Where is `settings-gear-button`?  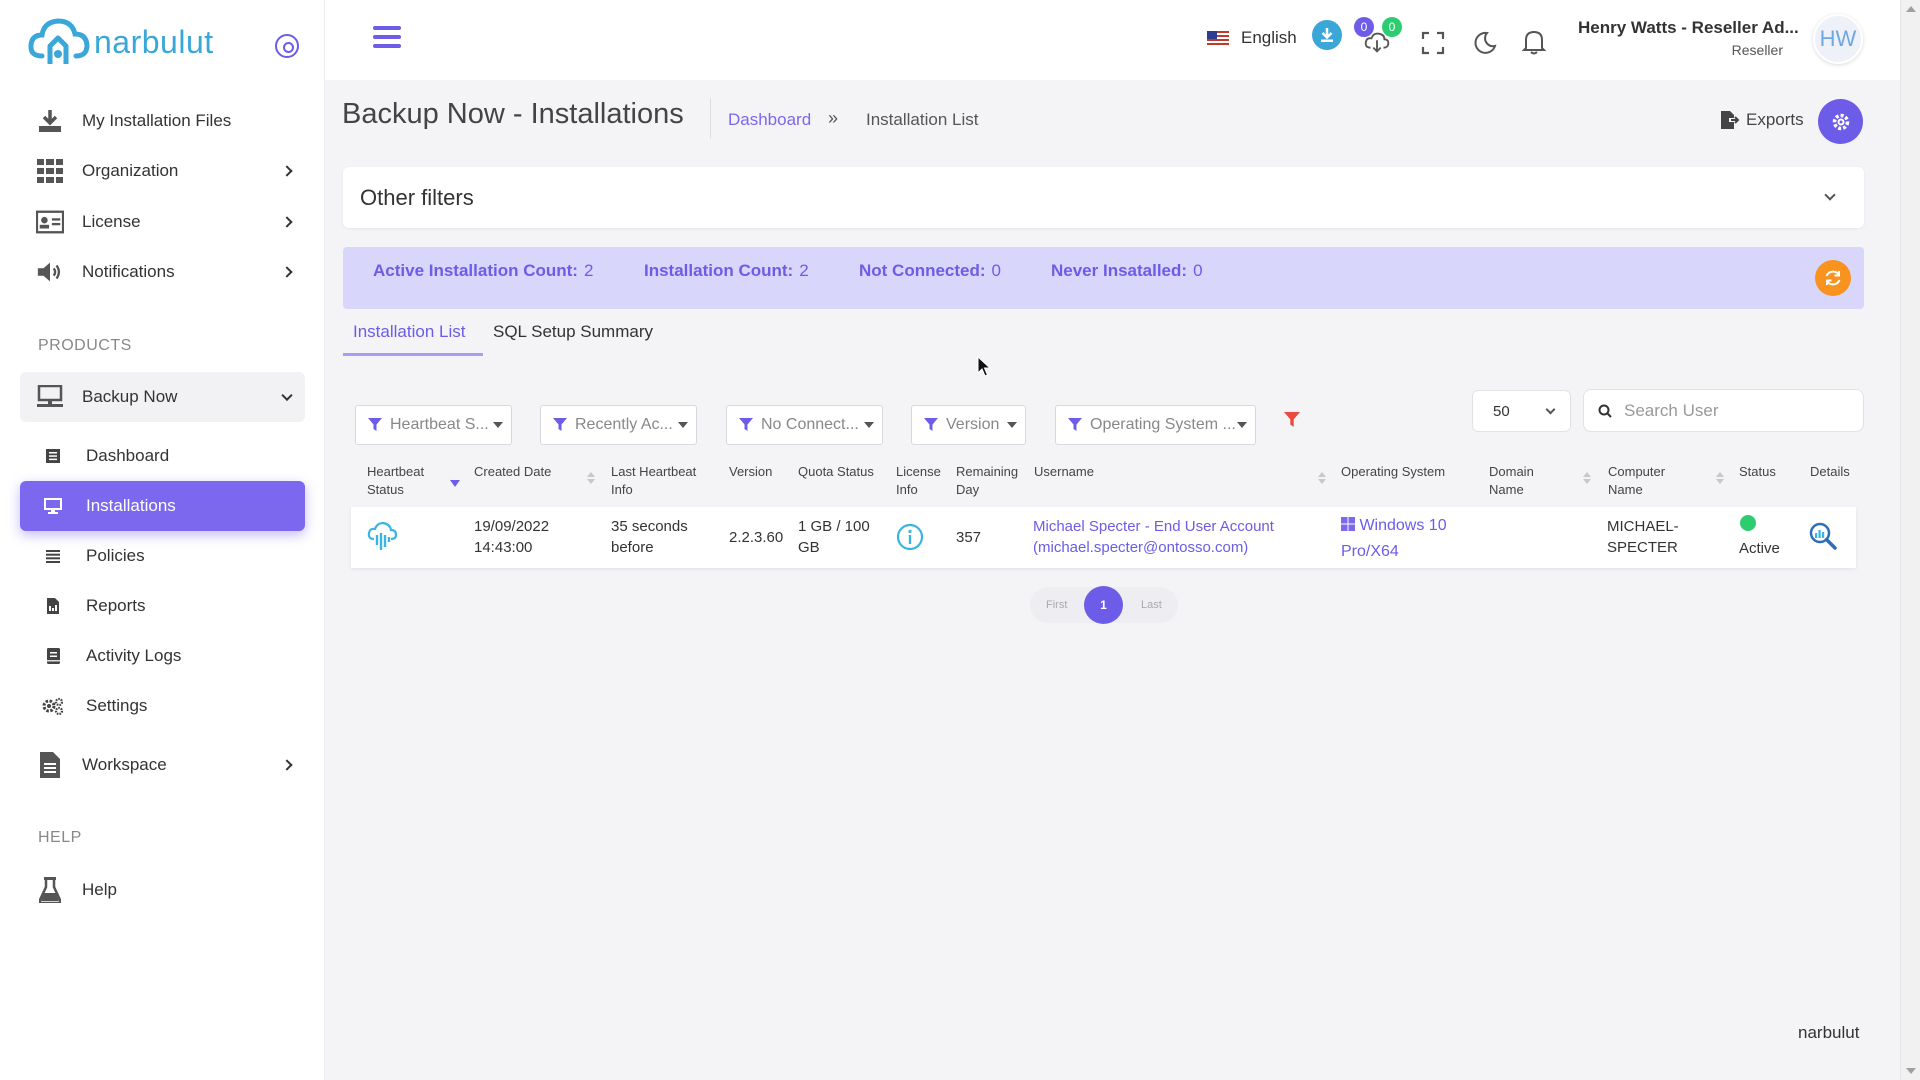
settings-gear-button is located at coordinates (1840, 121).